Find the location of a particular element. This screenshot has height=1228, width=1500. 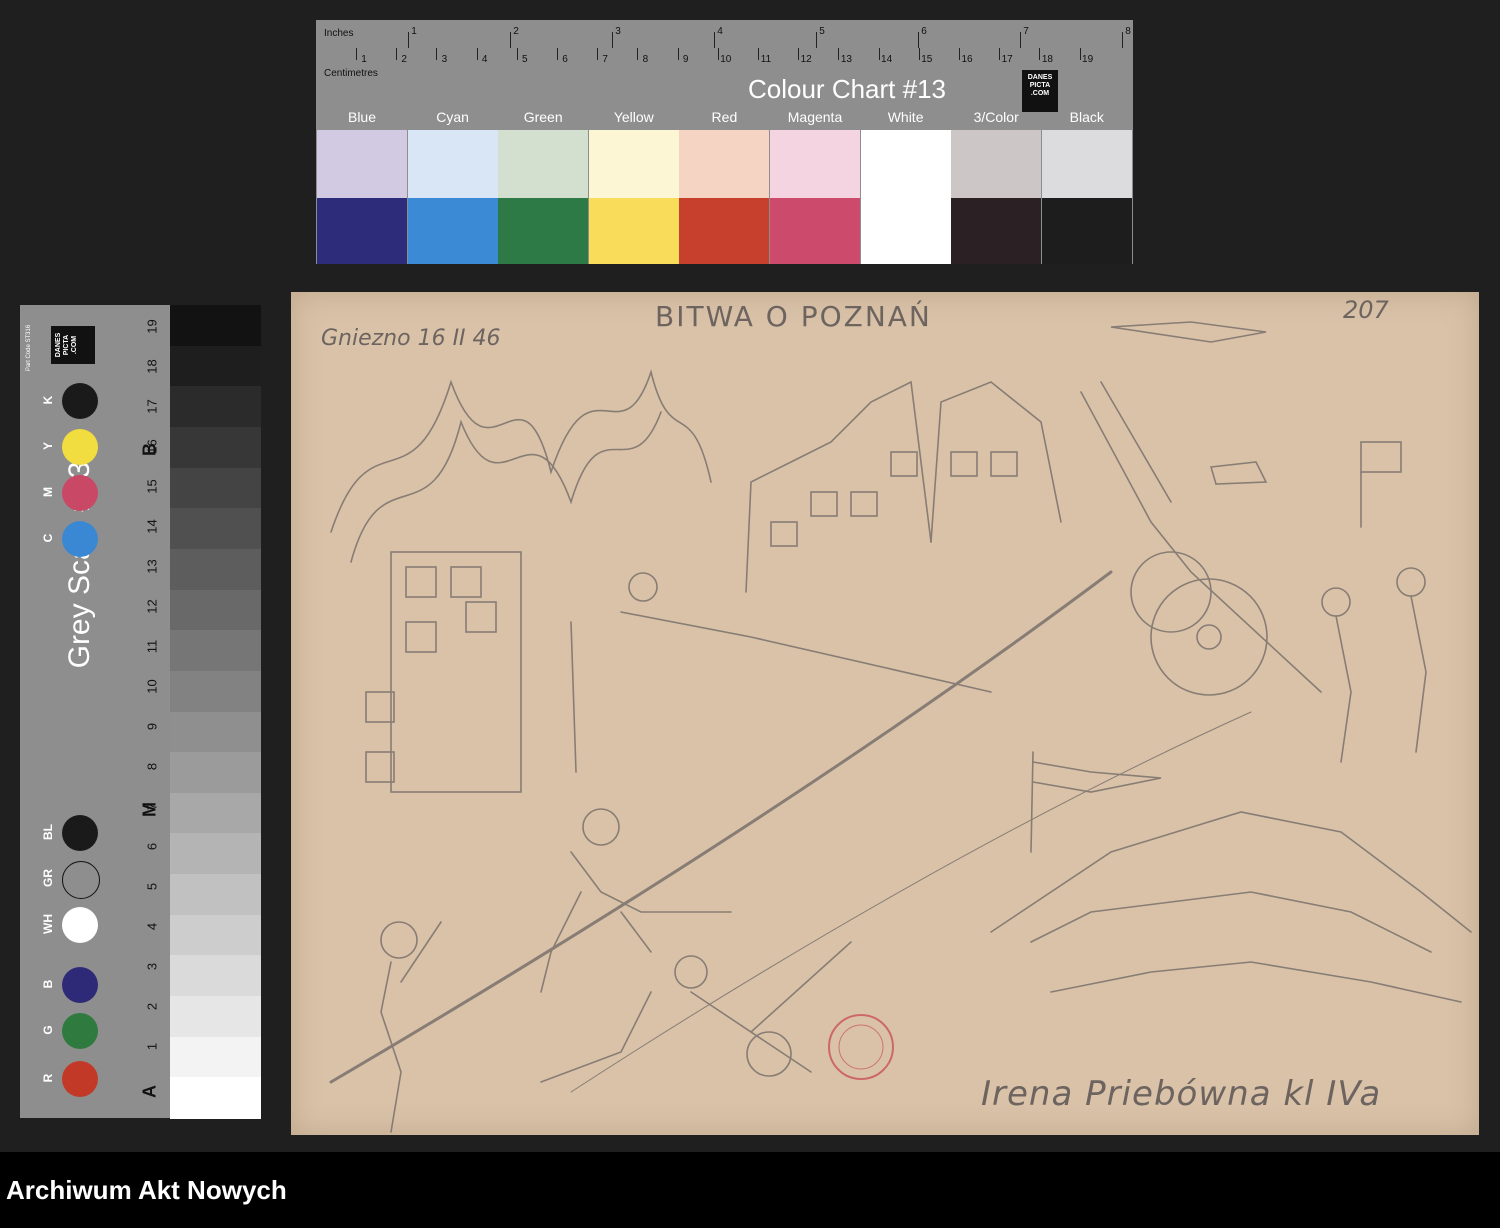

cm-tick-label: 7 is located at coordinates (605, 59).